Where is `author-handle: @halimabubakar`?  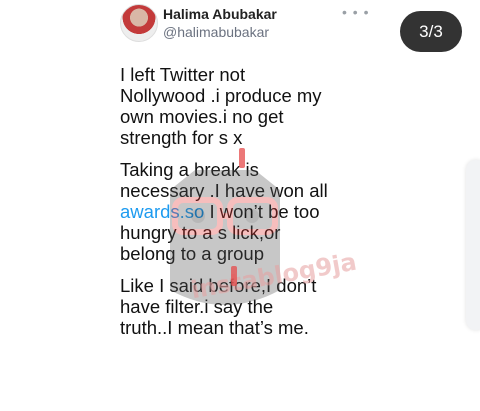
author-handle: @halimabubakar is located at coordinates (216, 32).